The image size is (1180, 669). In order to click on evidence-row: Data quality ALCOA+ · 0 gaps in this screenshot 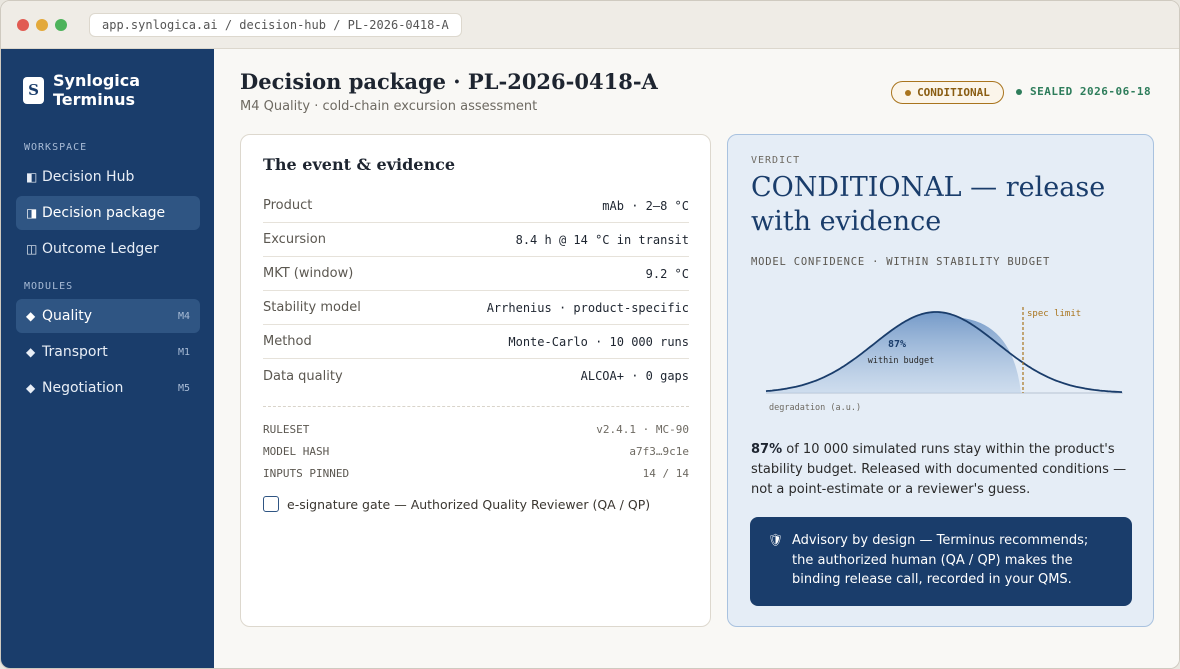, I will do `click(476, 376)`.